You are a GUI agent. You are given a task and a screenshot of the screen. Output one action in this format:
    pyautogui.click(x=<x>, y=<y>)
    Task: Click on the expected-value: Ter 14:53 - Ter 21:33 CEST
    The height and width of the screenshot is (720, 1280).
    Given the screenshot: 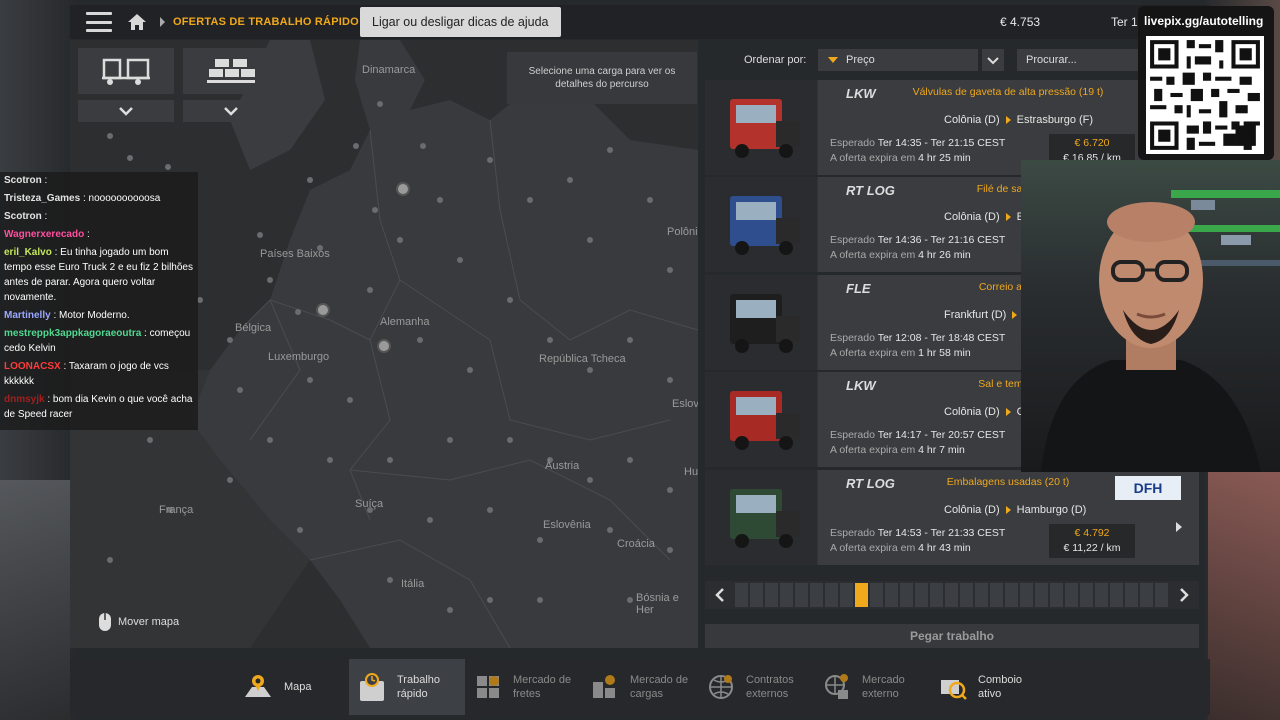 What is the action you would take?
    pyautogui.click(x=941, y=533)
    